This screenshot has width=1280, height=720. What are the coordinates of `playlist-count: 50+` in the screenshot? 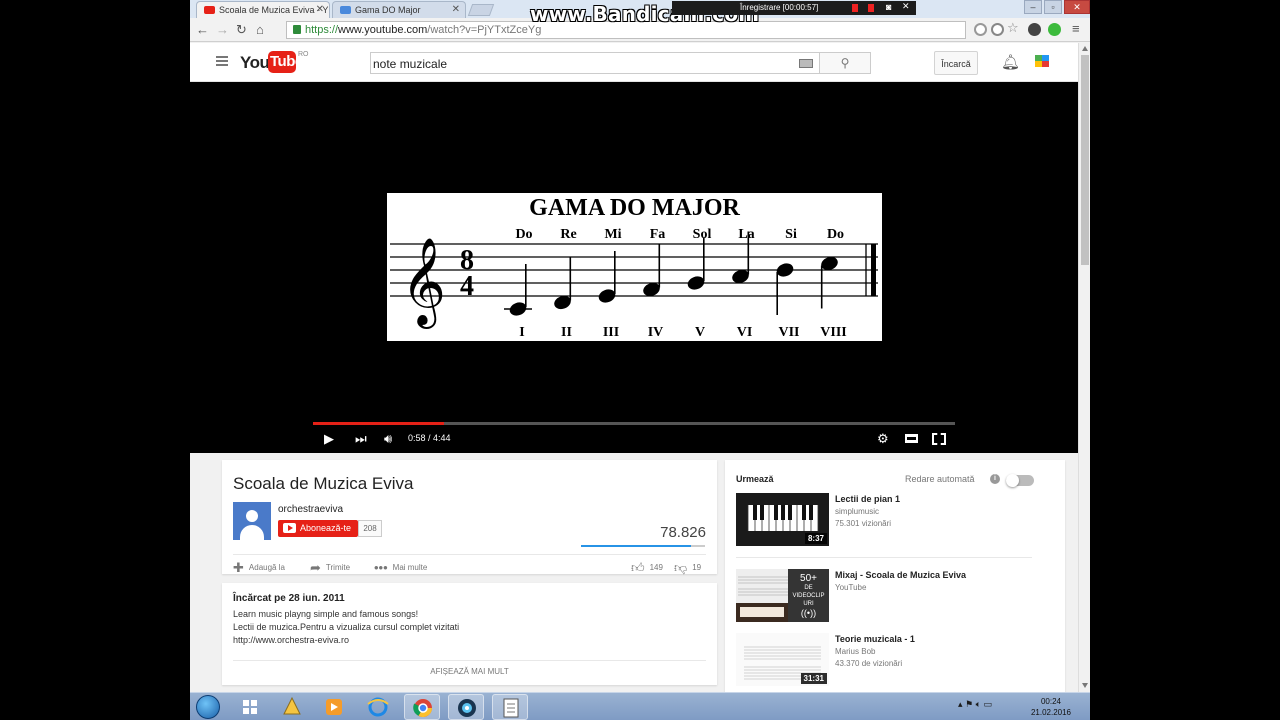 It's located at (808, 578).